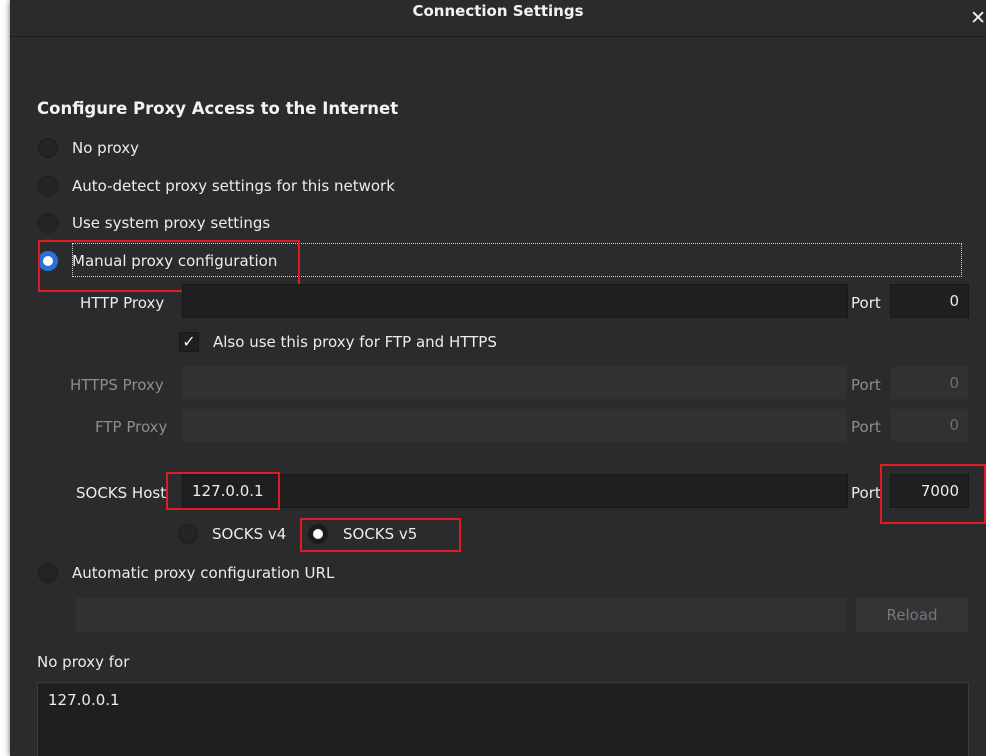  I want to click on http-proxy-input, so click(515, 301).